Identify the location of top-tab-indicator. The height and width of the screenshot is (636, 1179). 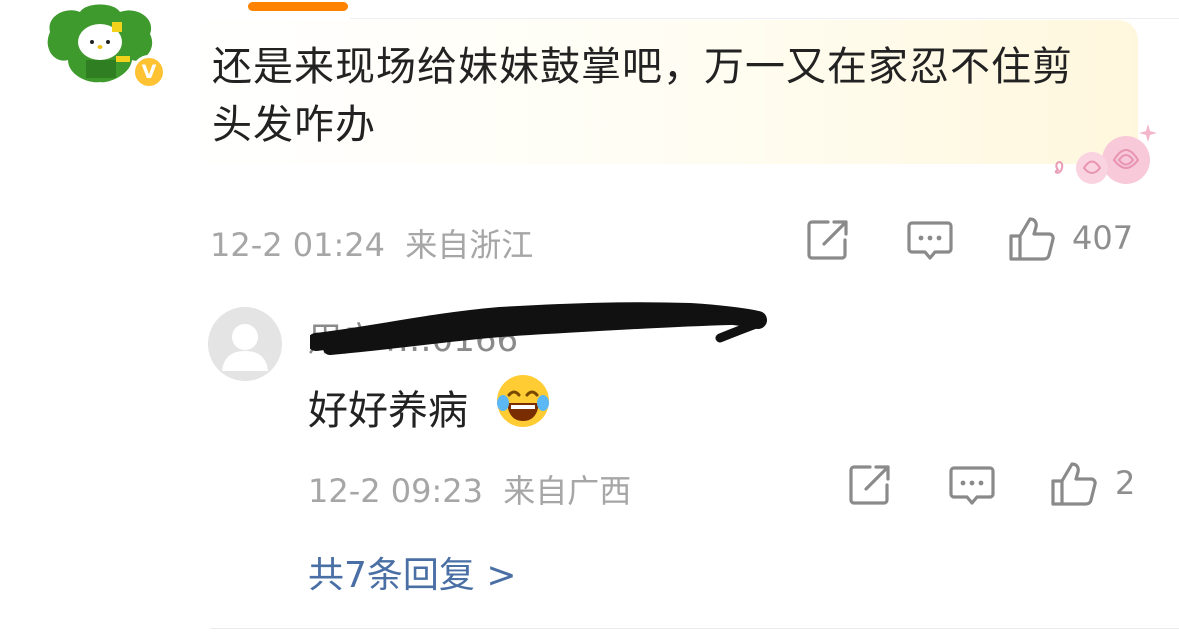
(298, 6).